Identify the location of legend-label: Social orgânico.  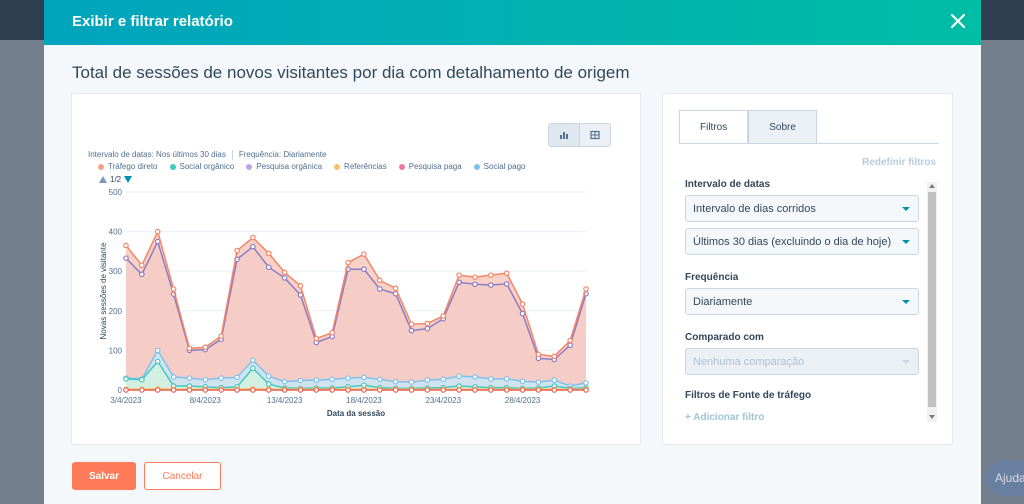
(207, 166).